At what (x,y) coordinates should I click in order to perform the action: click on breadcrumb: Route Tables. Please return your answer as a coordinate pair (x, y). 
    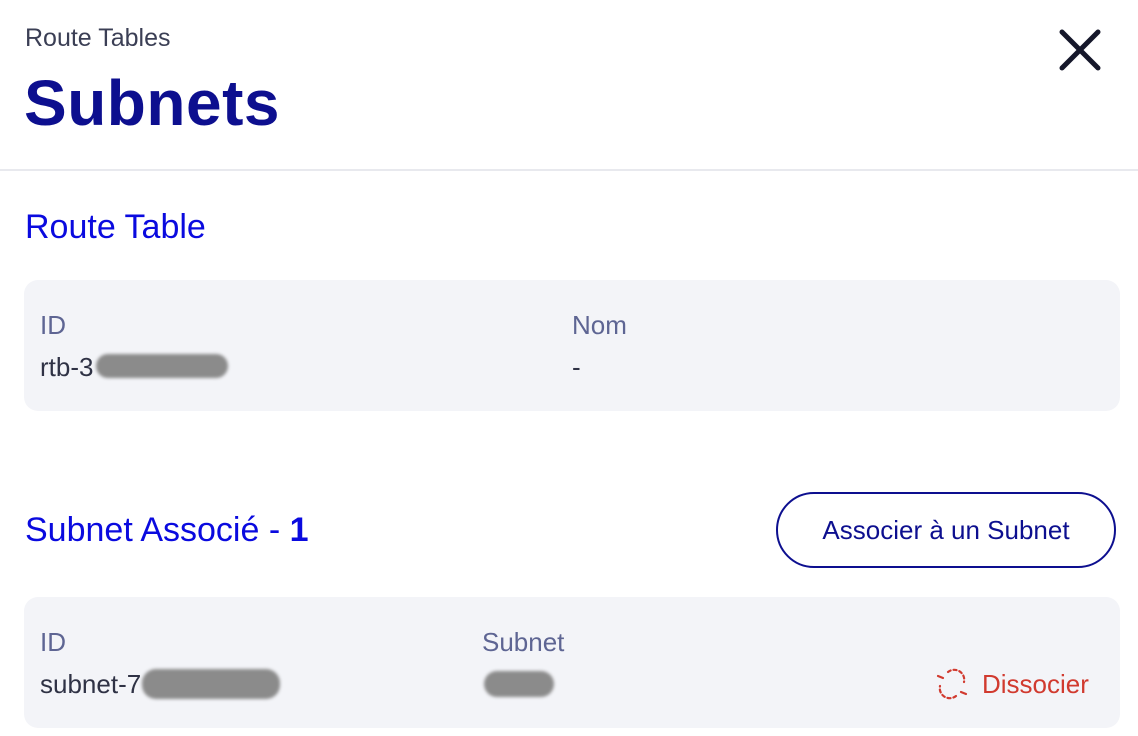
    Looking at the image, I should click on (97, 38).